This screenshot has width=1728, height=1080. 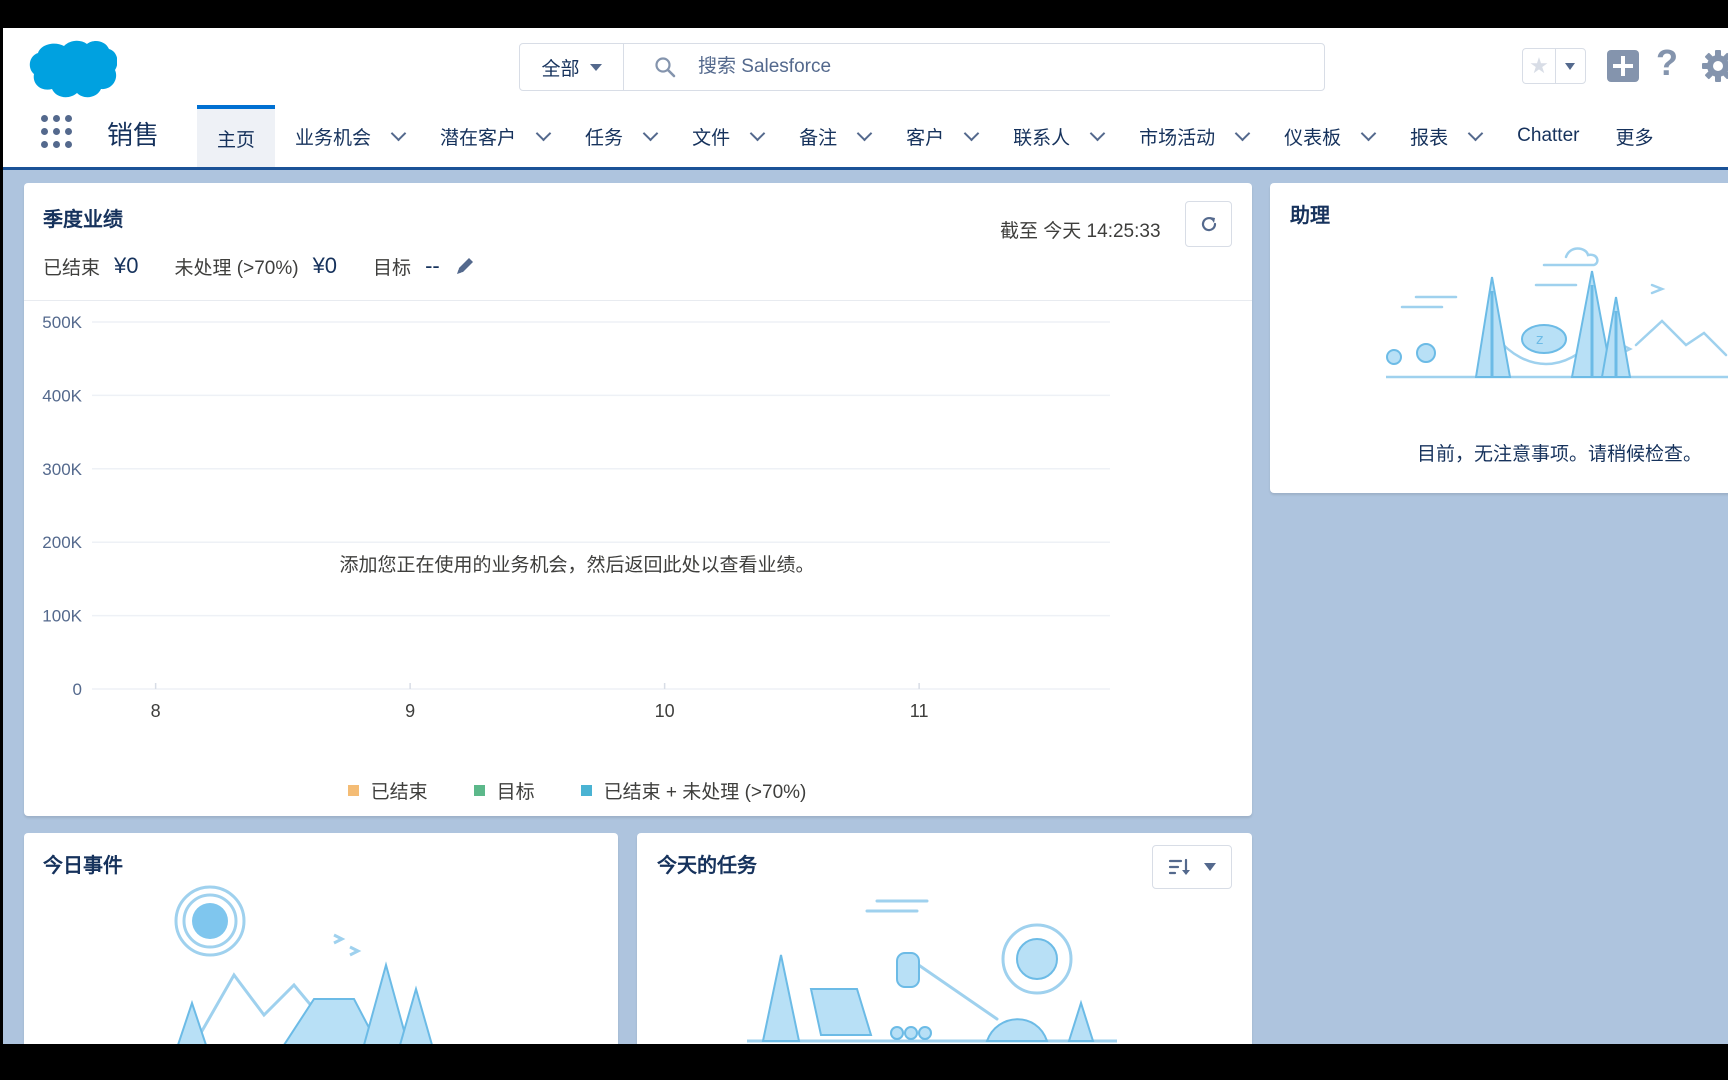 I want to click on favorites-group: ★, so click(x=1554, y=66).